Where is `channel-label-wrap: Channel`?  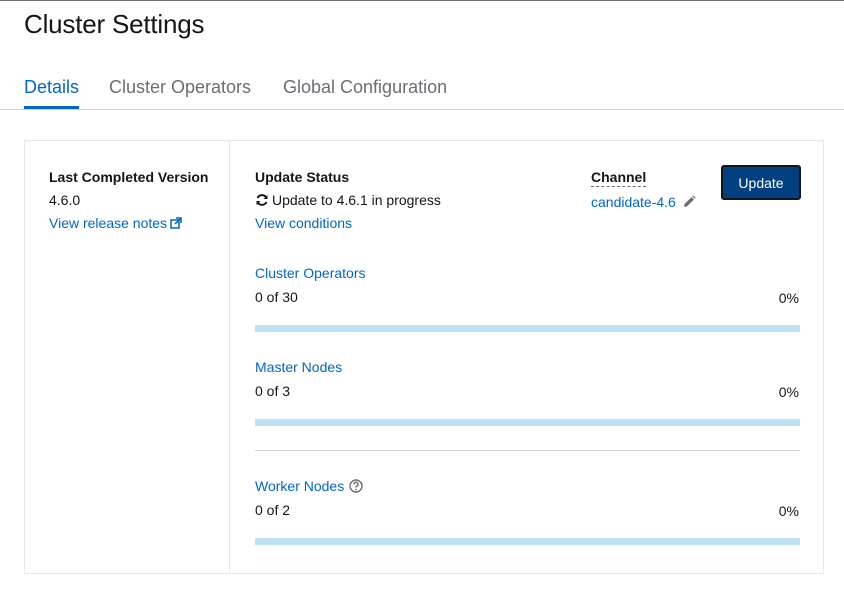 channel-label-wrap: Channel is located at coordinates (619, 178).